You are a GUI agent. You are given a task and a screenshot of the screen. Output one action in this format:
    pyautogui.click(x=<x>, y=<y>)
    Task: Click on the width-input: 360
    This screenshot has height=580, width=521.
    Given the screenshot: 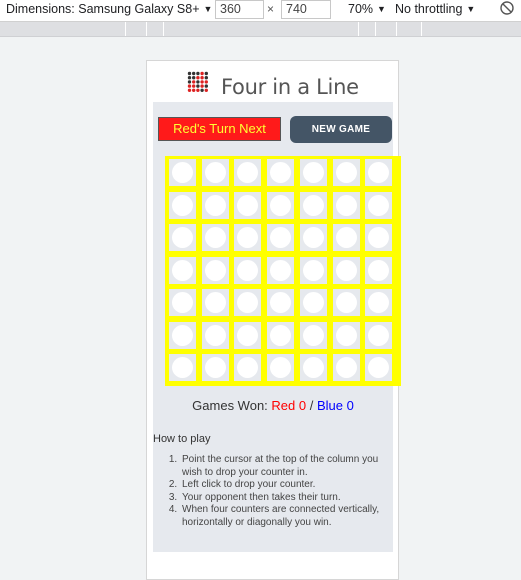 What is the action you would take?
    pyautogui.click(x=239, y=9)
    